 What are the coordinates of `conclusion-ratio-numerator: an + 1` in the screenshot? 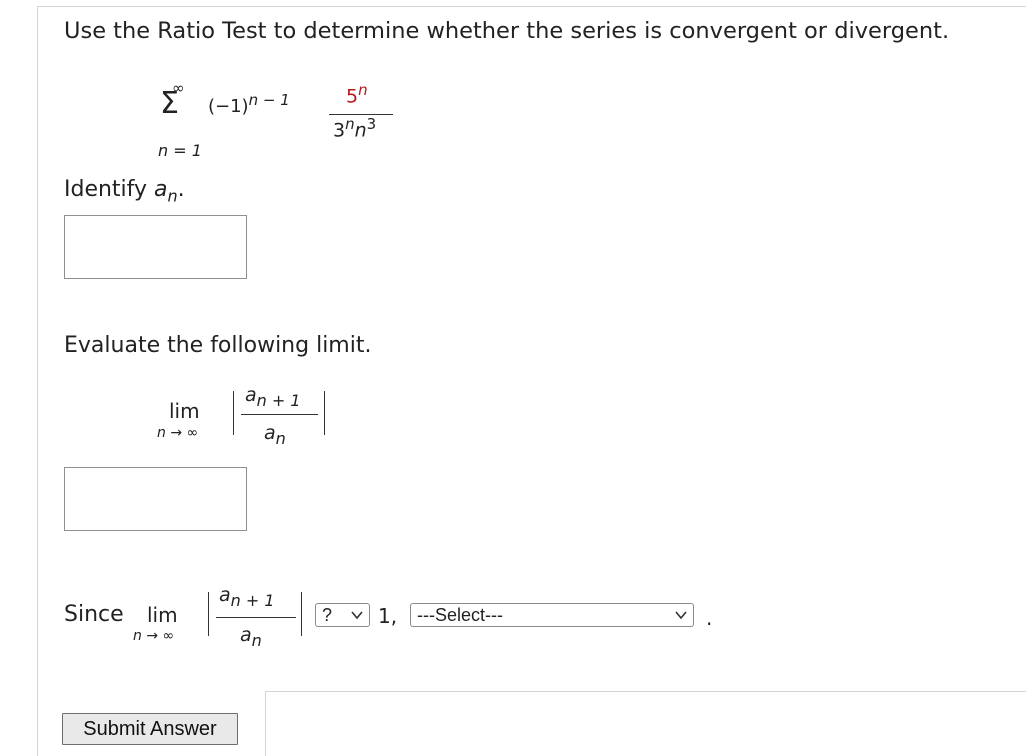 It's located at (247, 597).